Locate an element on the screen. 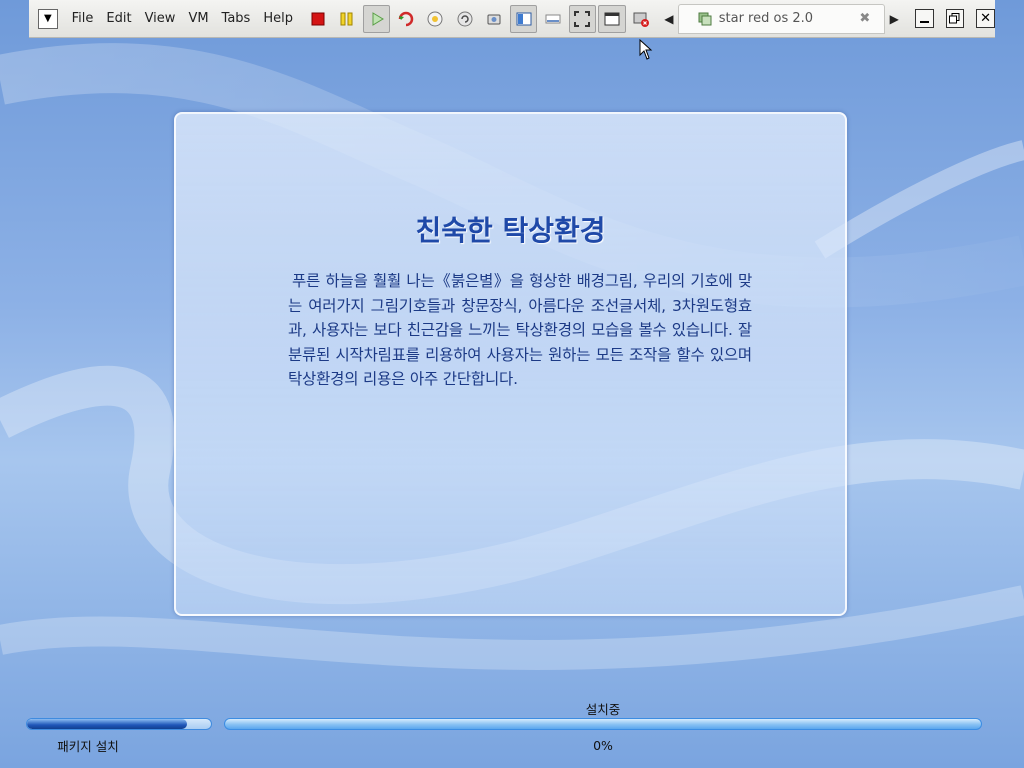  pin-icon: ▼ is located at coordinates (48, 18).